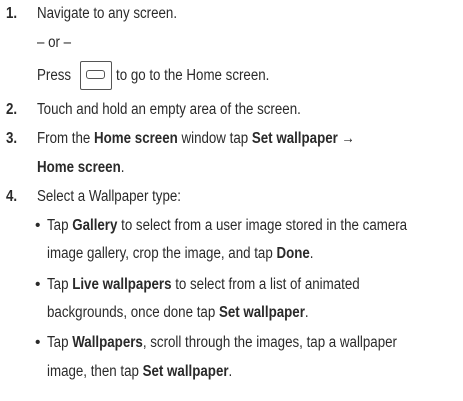 The image size is (463, 401). I want to click on step-number: 2., so click(12, 109).